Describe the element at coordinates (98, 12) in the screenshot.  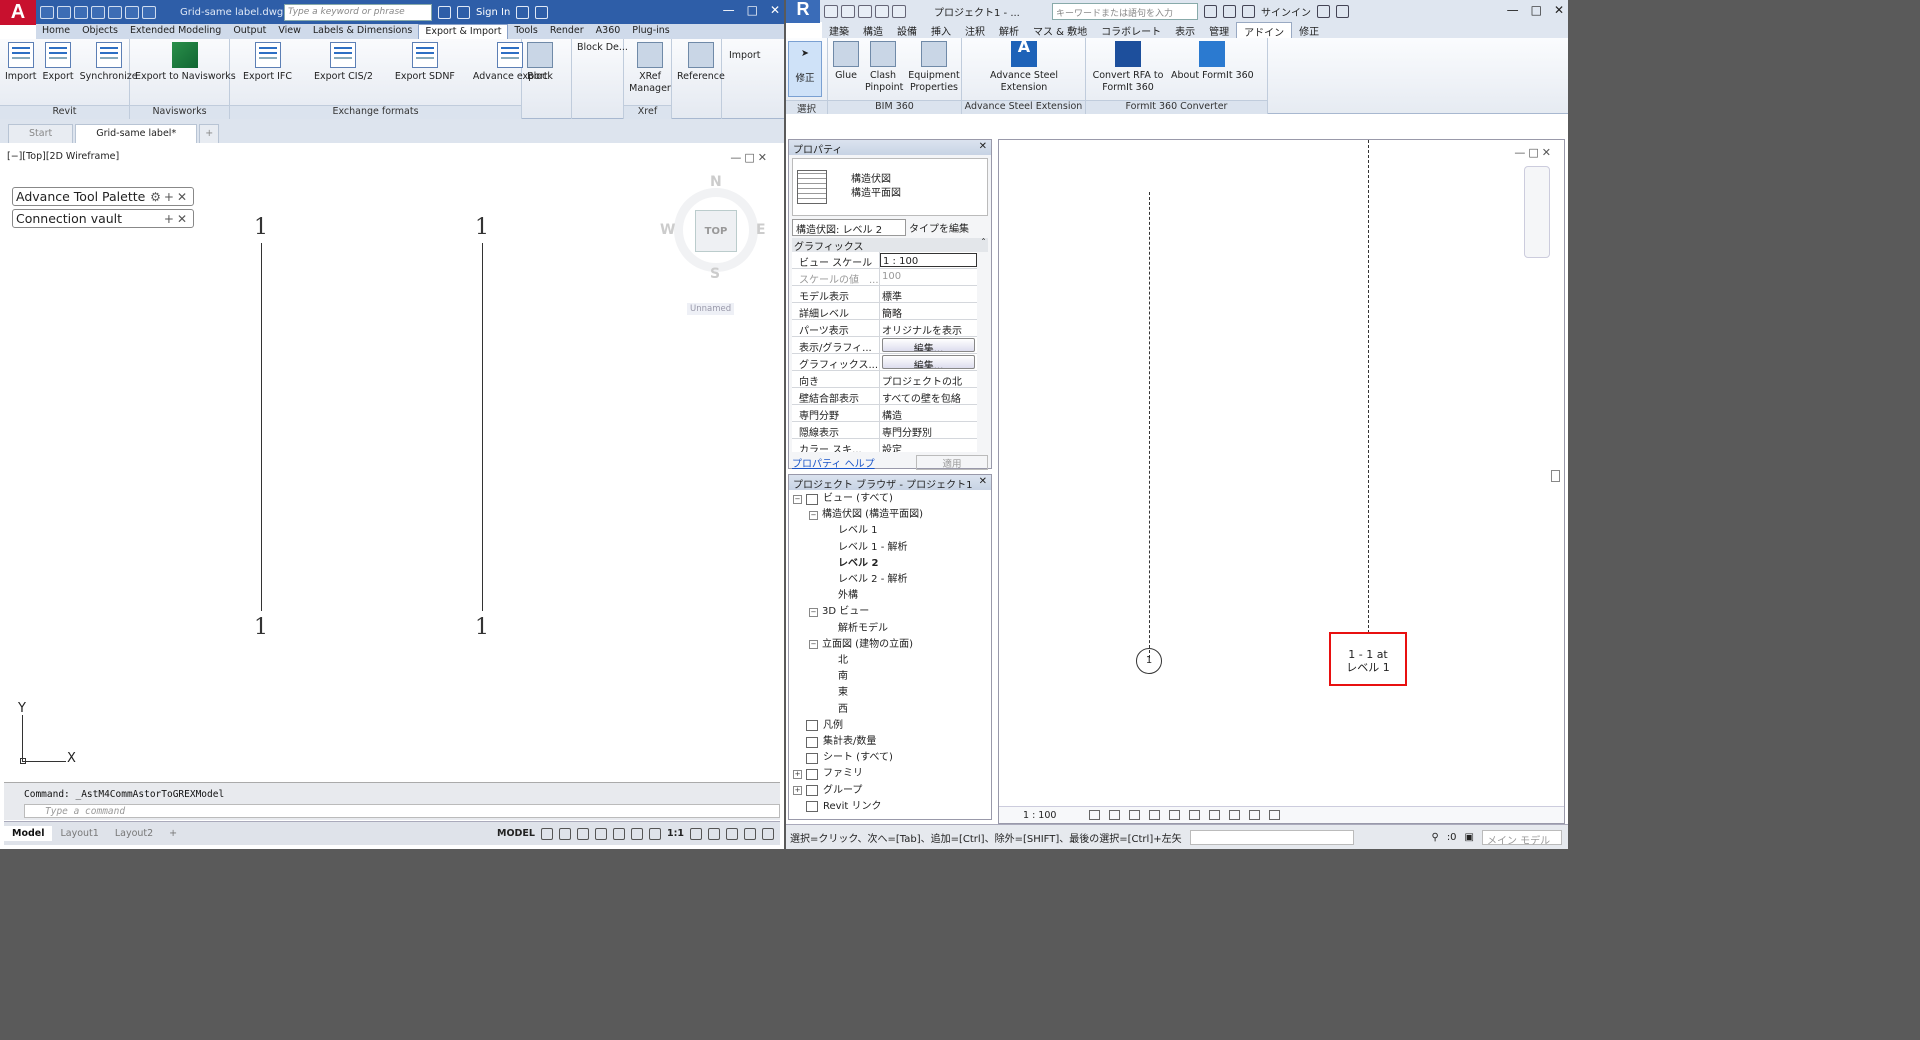
I see `save-as-icon` at that location.